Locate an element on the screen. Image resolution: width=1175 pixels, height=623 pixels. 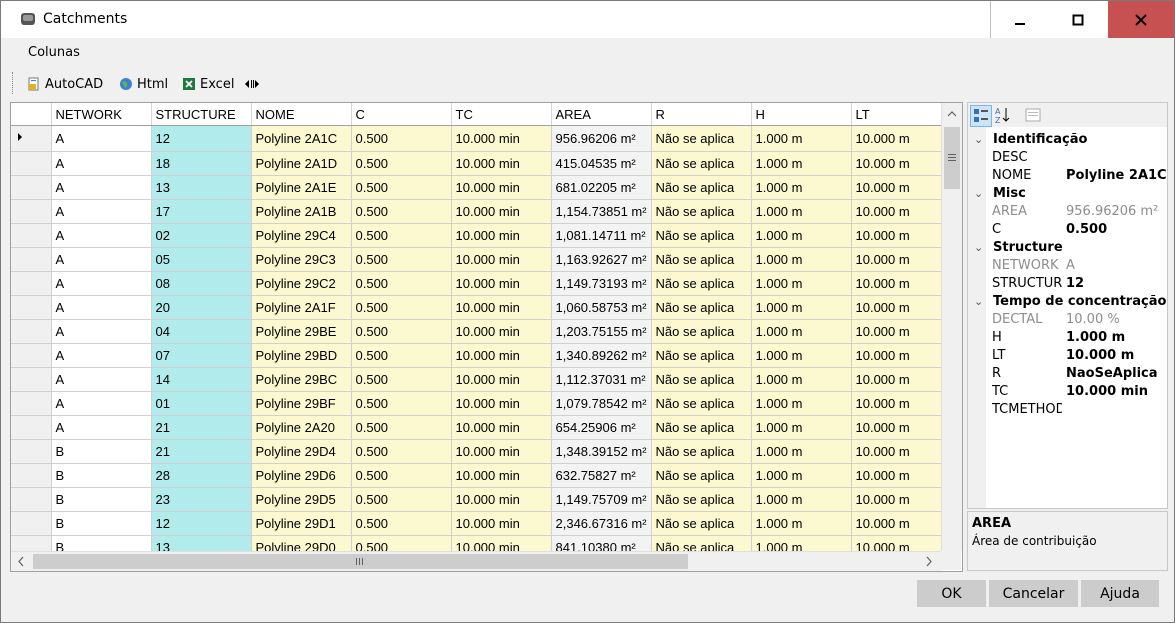
property-value: 12 is located at coordinates (1075, 284).